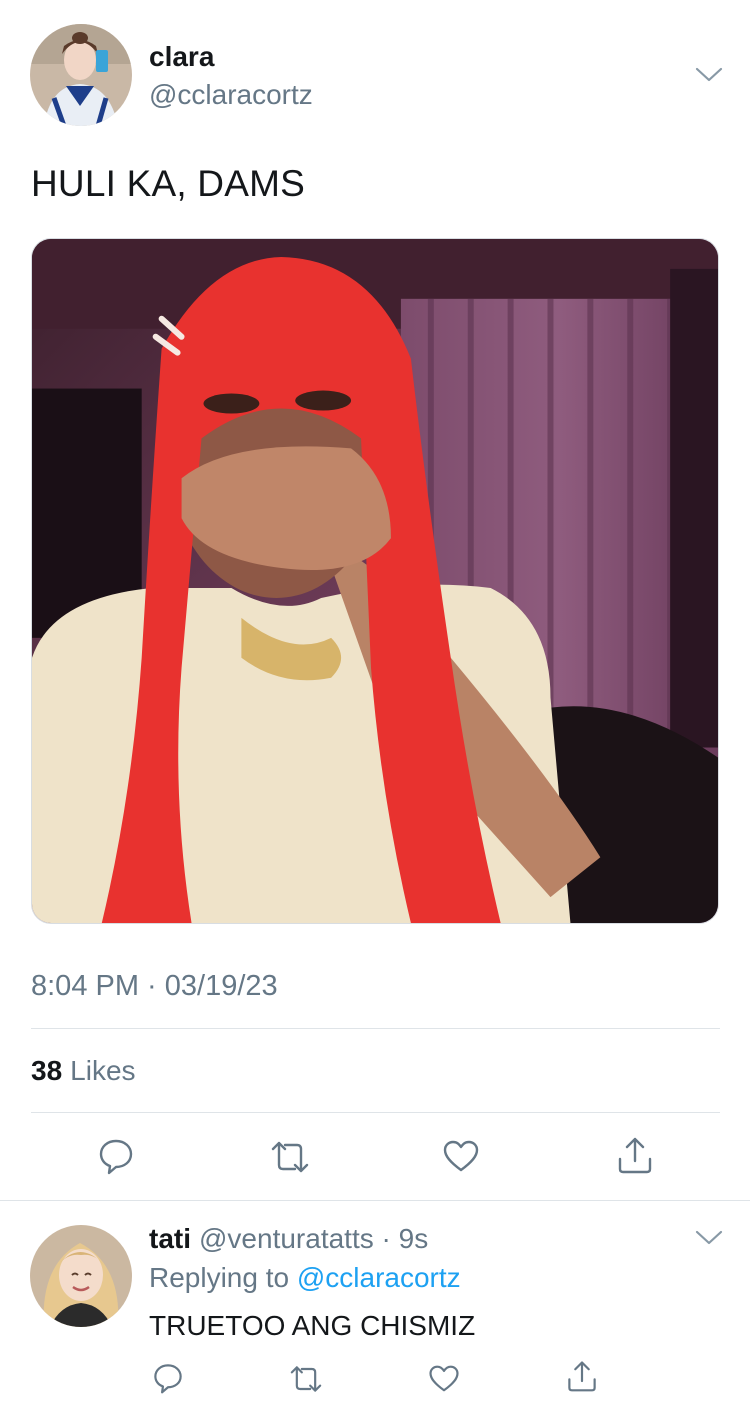  I want to click on tweet-text: HULI KA, DAMS, so click(168, 183).